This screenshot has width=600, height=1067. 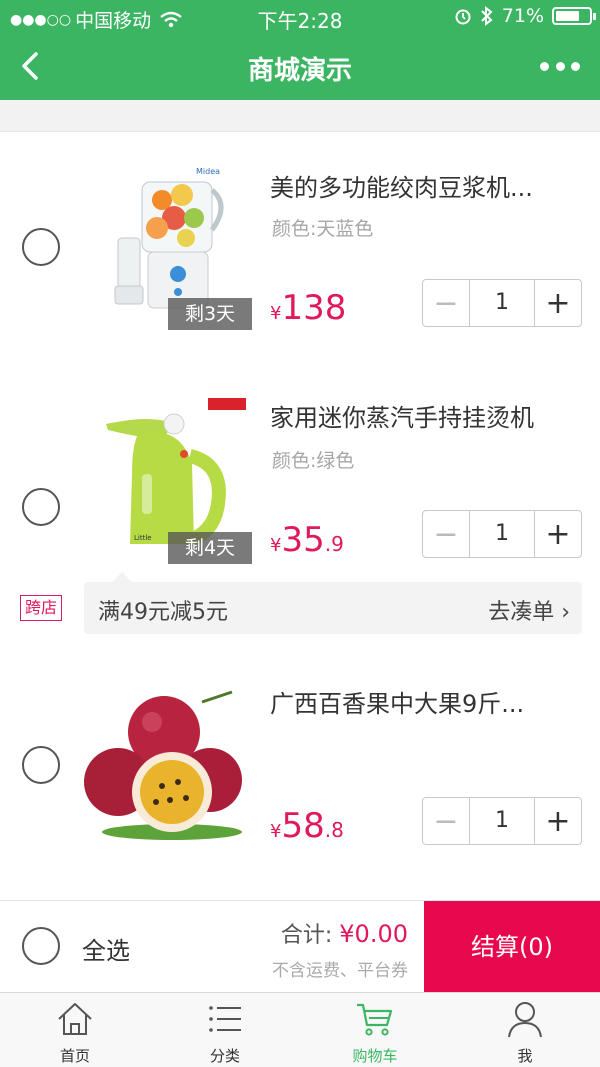 I want to click on top-divider, so click(x=300, y=116).